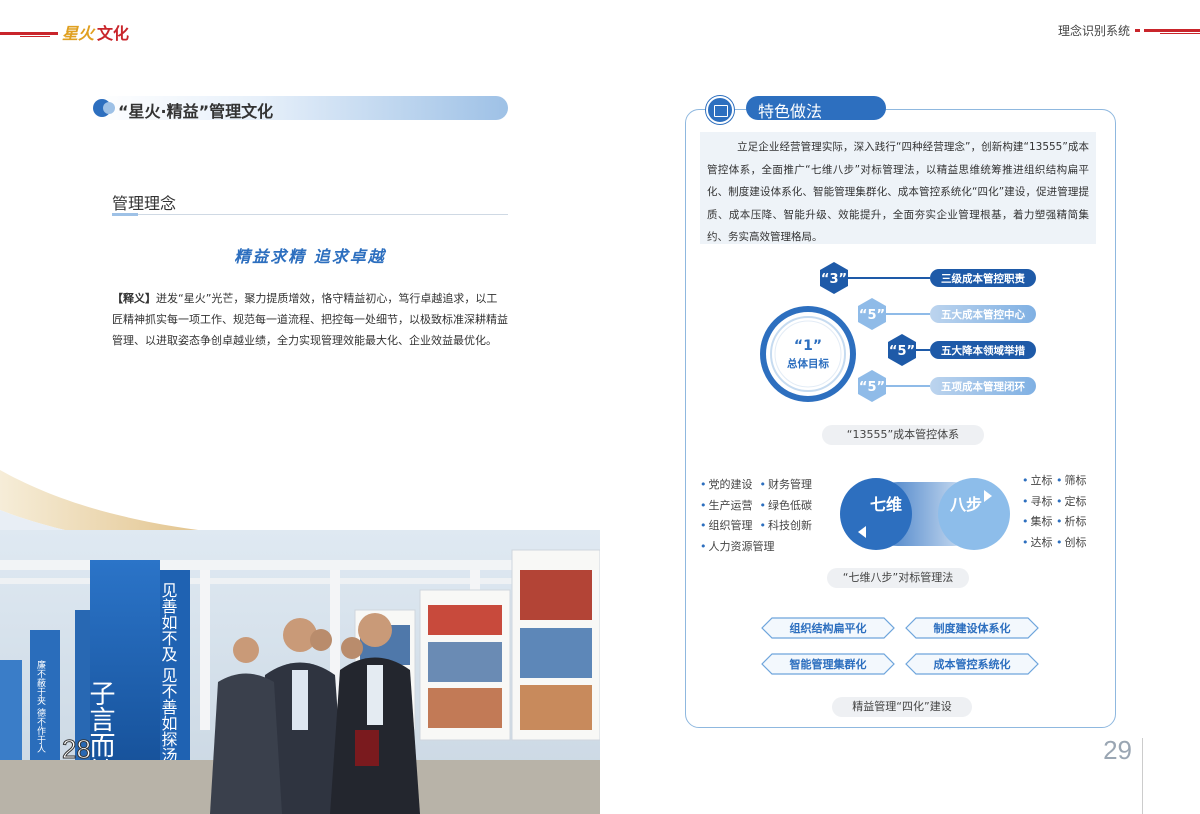 The height and width of the screenshot is (814, 1200). I want to click on four-modernizations-caption: 精益管理“四化”建设, so click(902, 707).